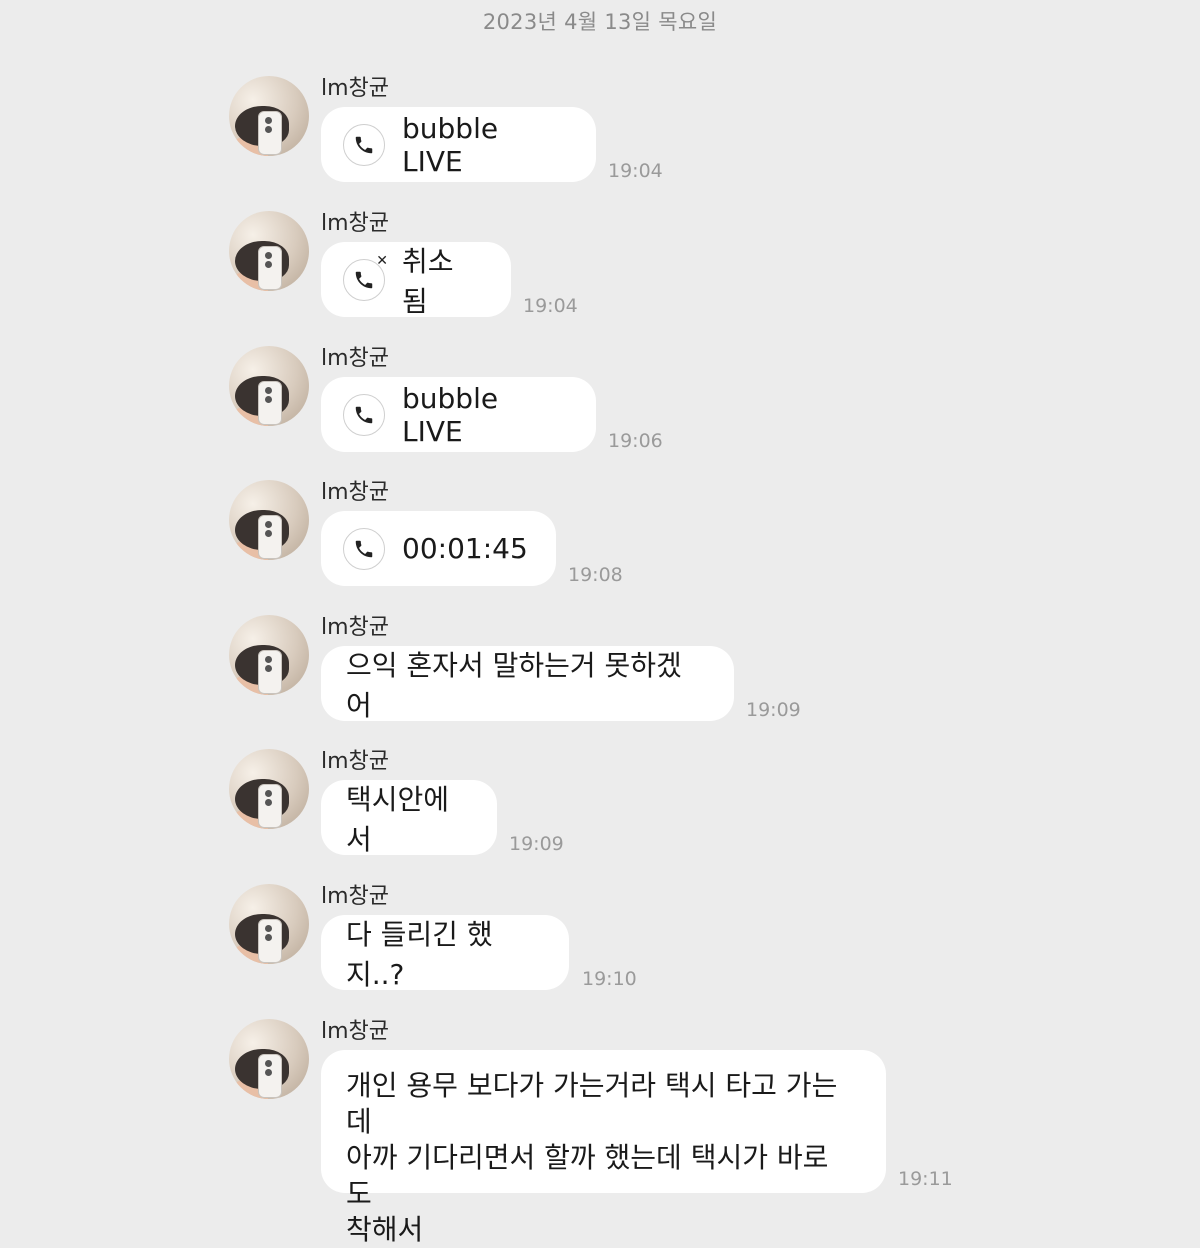 The width and height of the screenshot is (1200, 1248). What do you see at coordinates (600, 630) in the screenshot?
I see `message-row: lm창균 으익 혼자서 말하는거 못하겠어 19:09` at bounding box center [600, 630].